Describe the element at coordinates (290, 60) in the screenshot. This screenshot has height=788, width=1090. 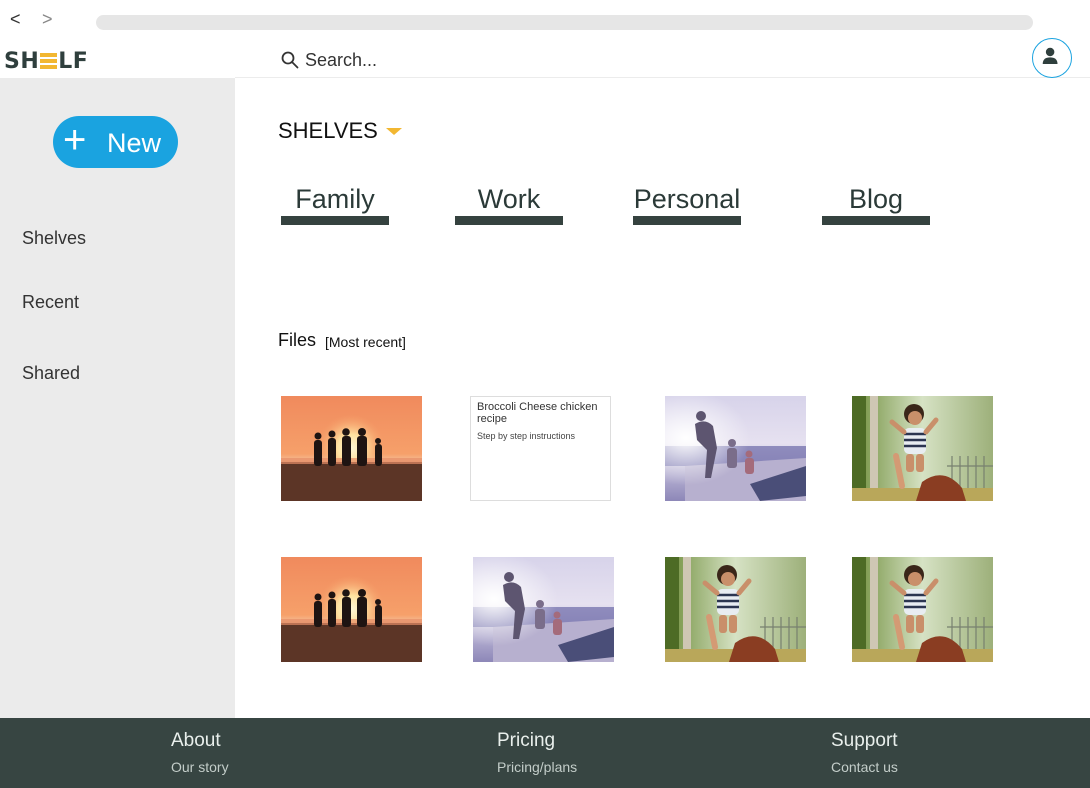
I see `search-icon` at that location.